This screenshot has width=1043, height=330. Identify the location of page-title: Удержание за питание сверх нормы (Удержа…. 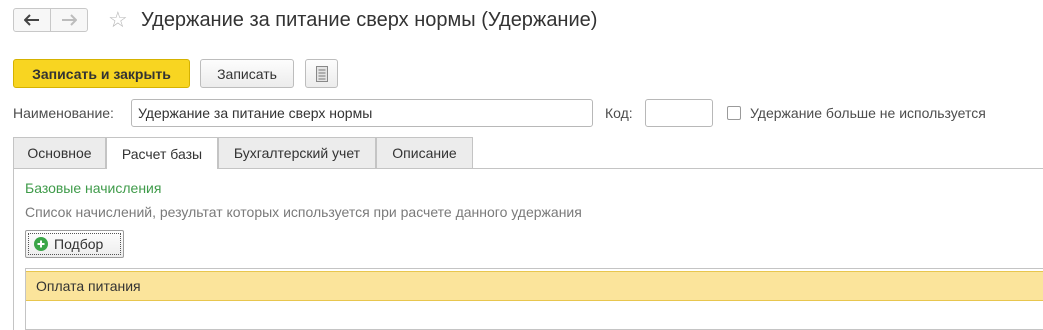
(369, 20).